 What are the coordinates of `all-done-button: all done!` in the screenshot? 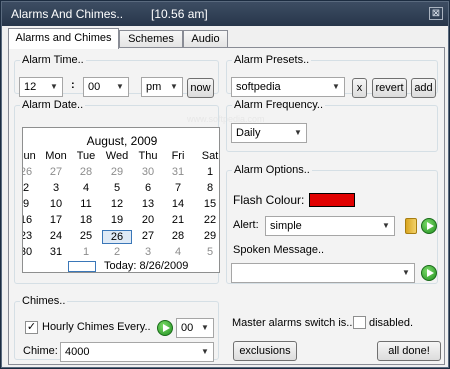 It's located at (409, 351).